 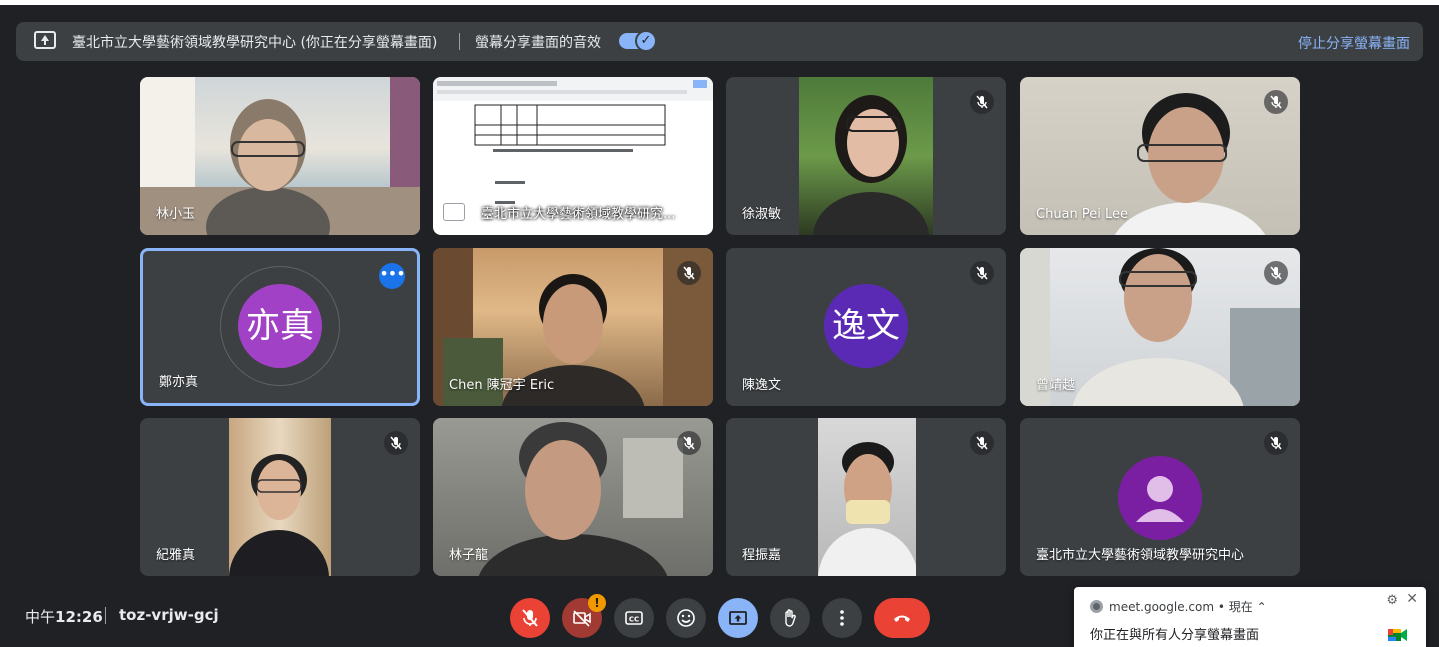 I want to click on leave-call-button, so click(x=902, y=618).